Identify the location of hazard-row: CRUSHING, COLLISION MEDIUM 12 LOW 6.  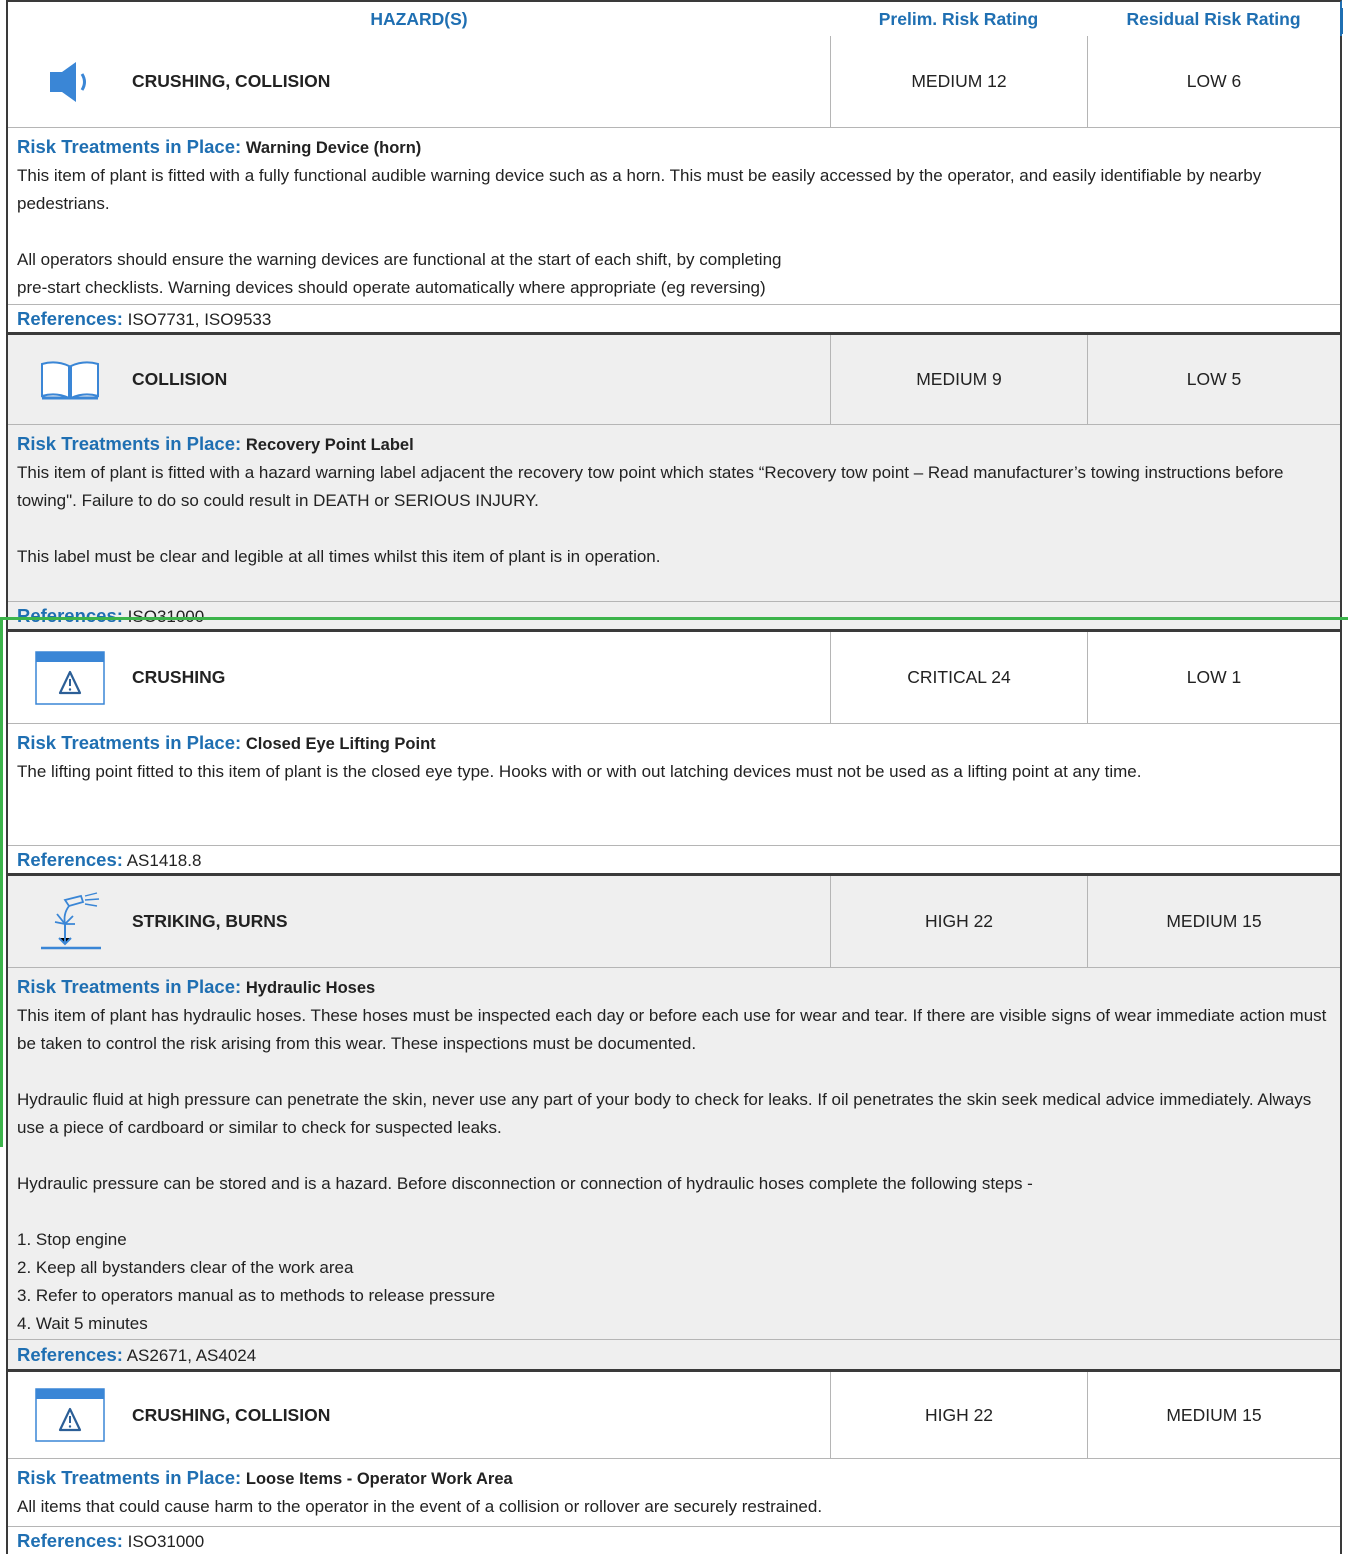
(674, 82).